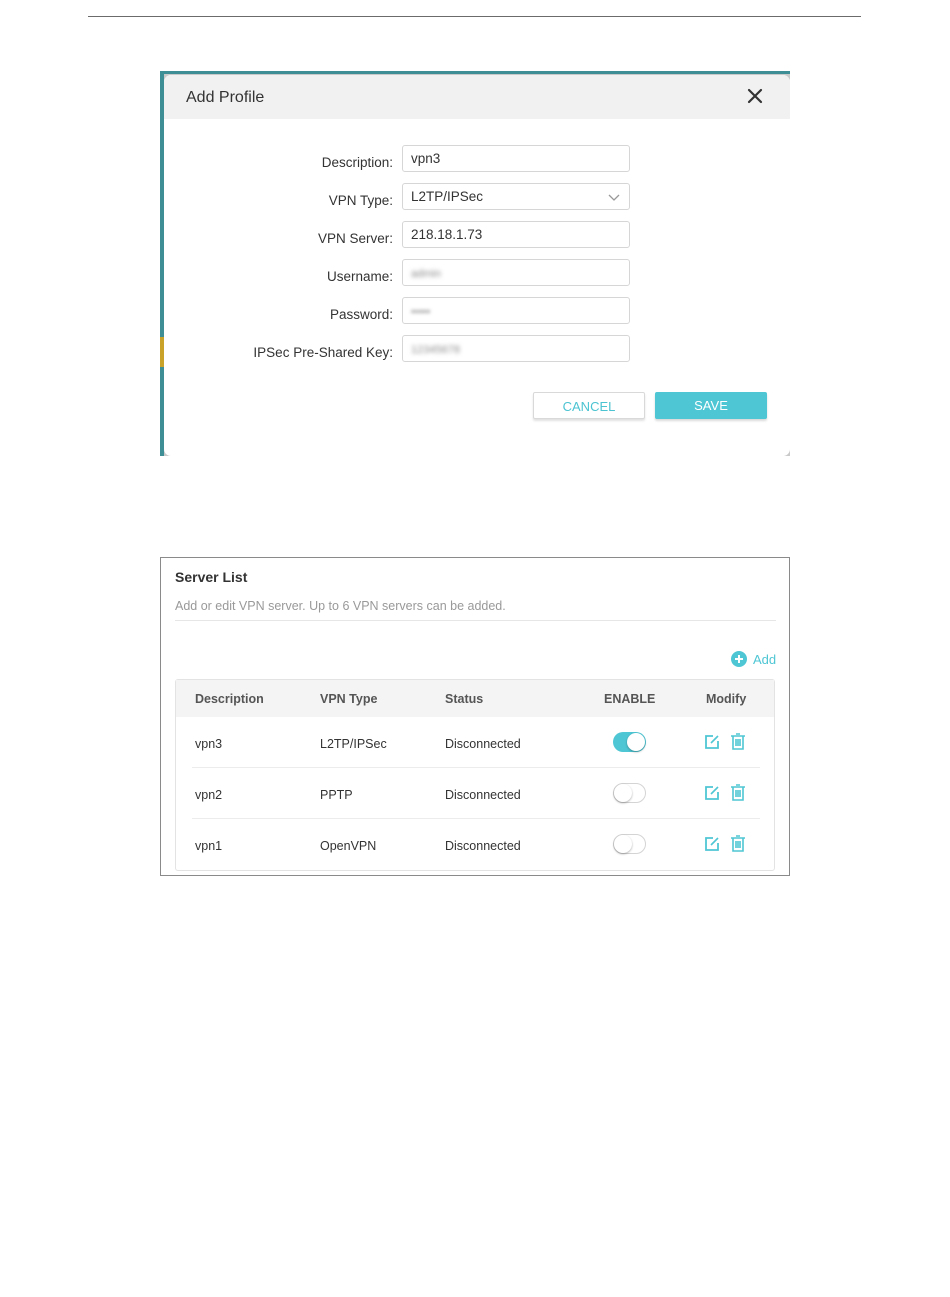 This screenshot has height=1297, width=950. Describe the element at coordinates (229, 699) in the screenshot. I see `column-description: Description` at that location.